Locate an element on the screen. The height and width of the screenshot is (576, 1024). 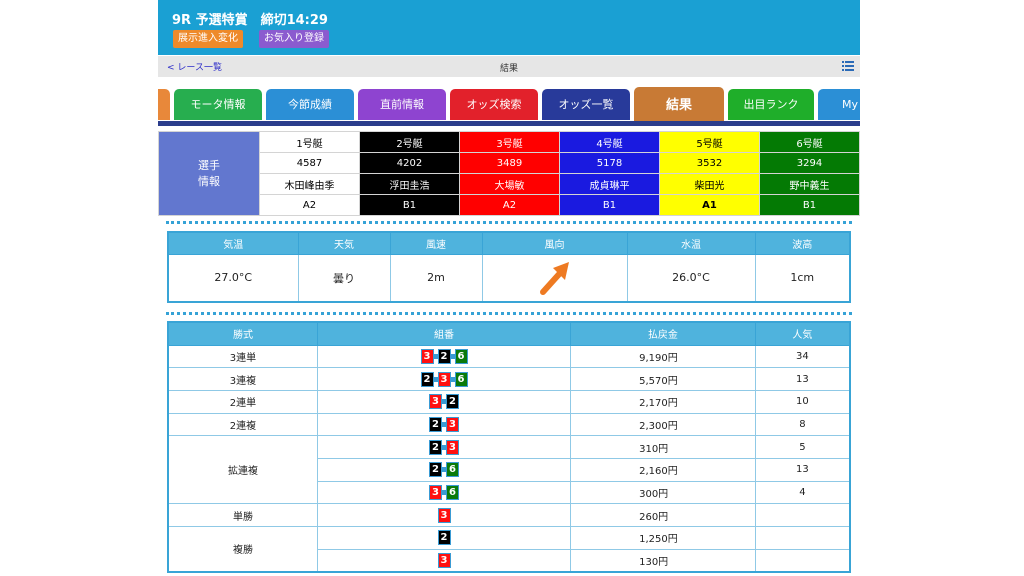
sub-navigation: < レース一覧 結果 is located at coordinates (509, 66).